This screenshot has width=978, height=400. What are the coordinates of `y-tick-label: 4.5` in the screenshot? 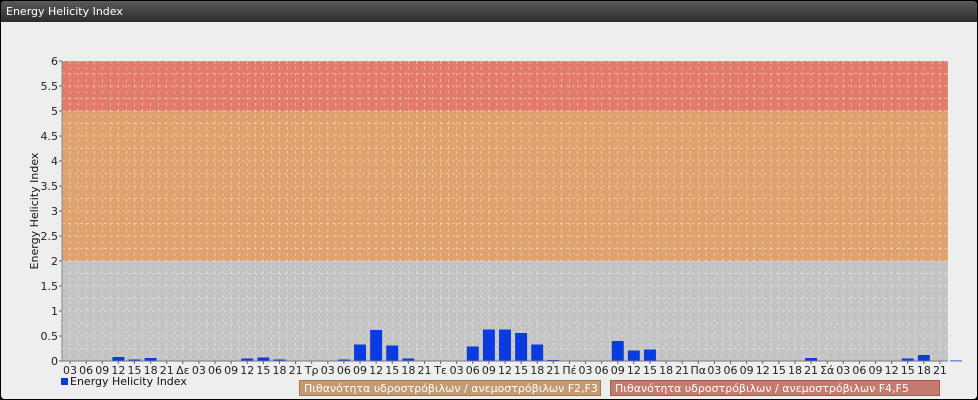 It's located at (50, 136).